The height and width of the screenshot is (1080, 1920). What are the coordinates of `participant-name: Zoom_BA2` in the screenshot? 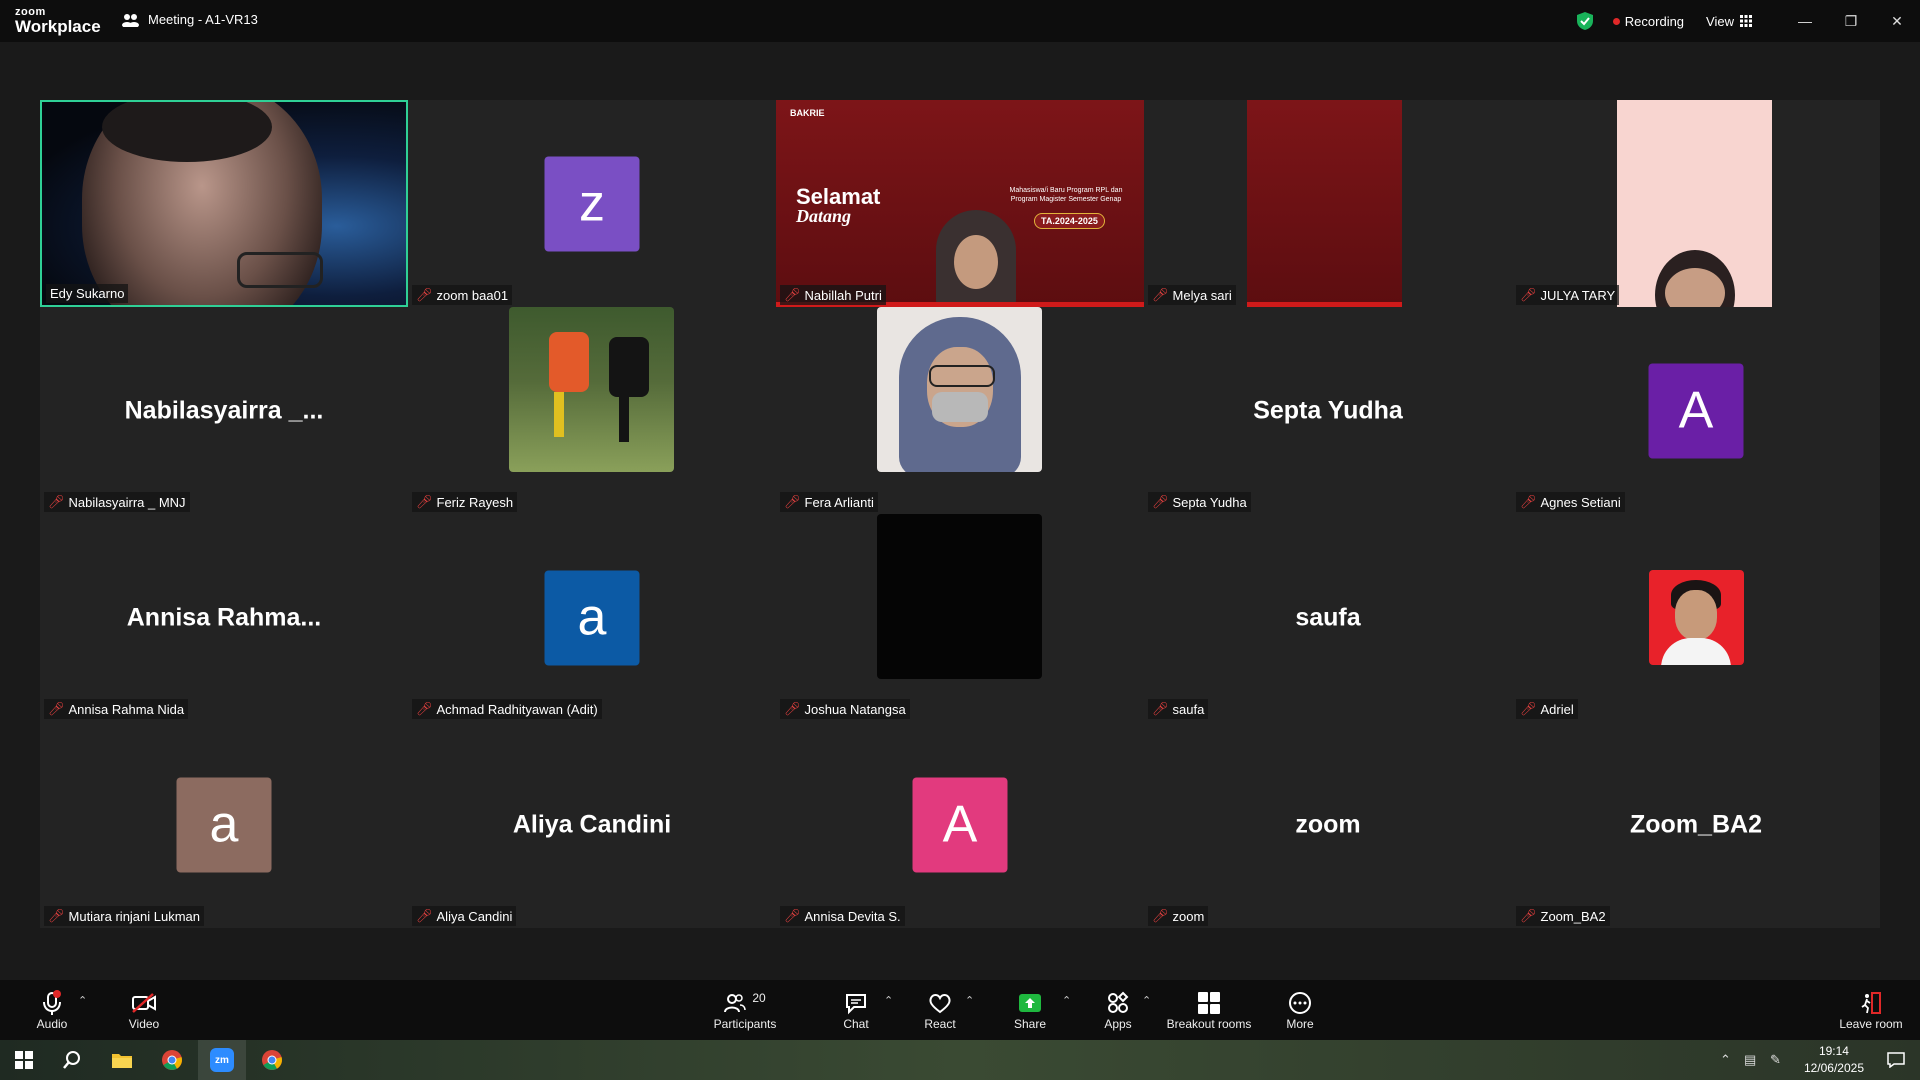 It's located at (1573, 916).